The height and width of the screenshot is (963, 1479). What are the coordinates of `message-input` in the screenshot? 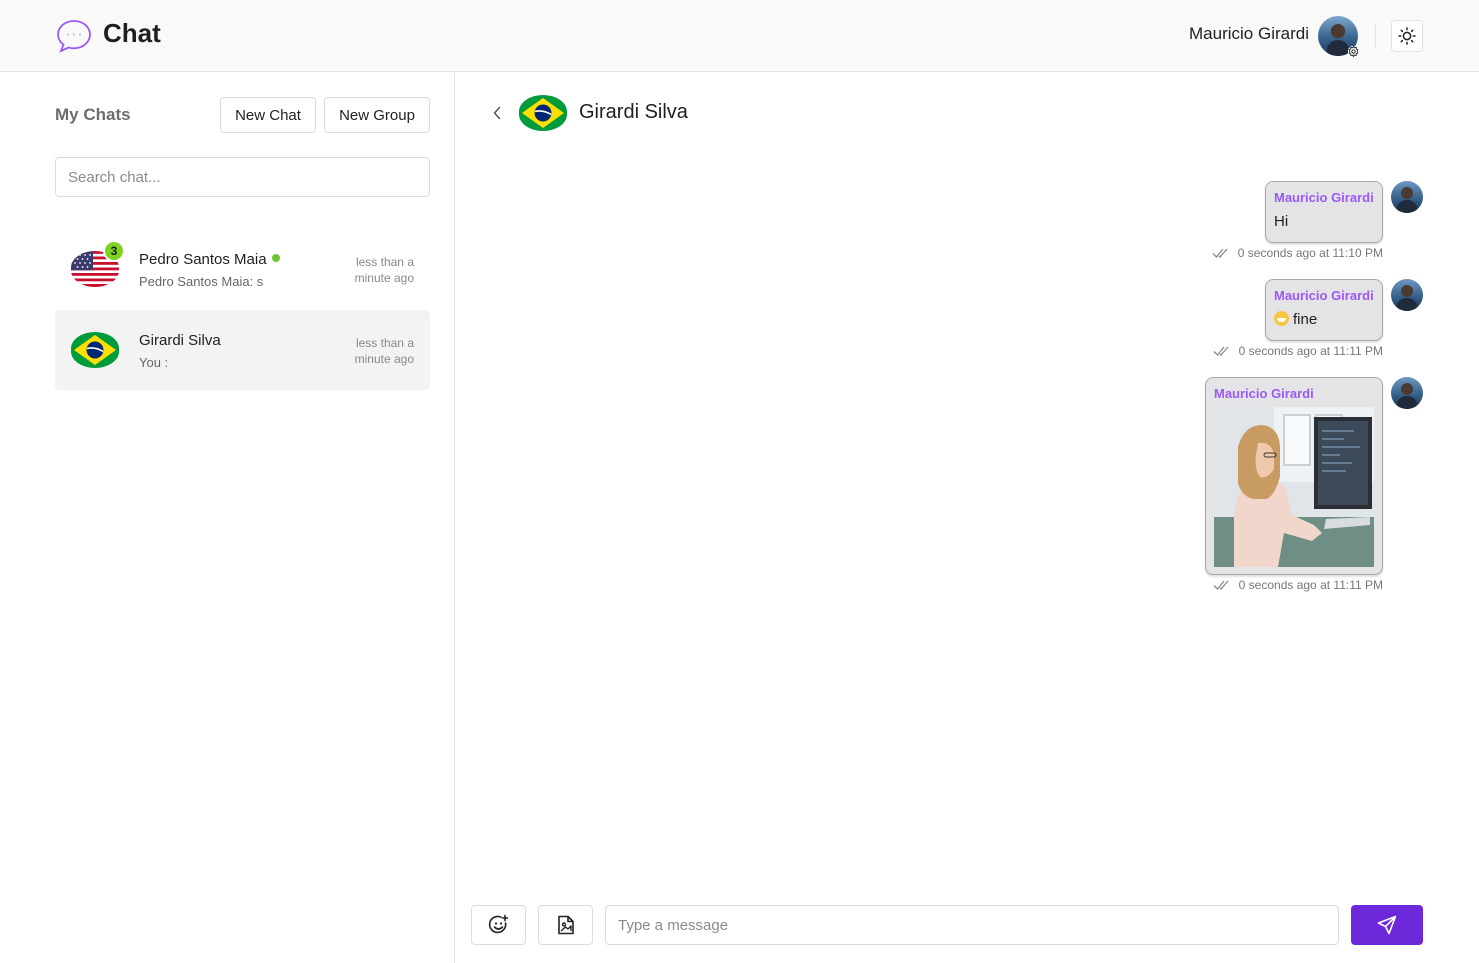 It's located at (972, 925).